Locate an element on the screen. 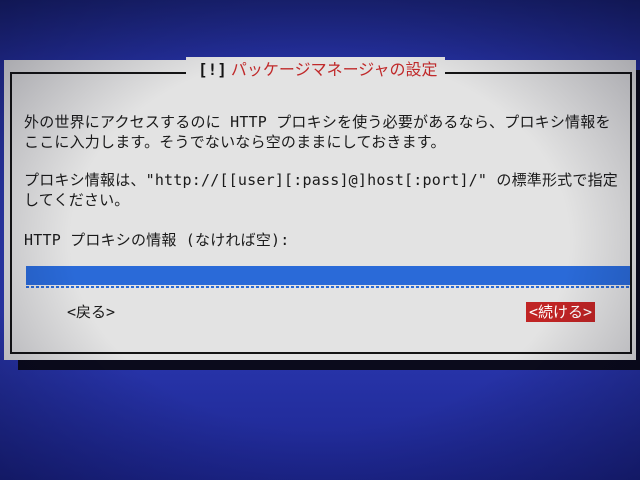 This screenshot has height=480, width=640. input-underline is located at coordinates (328, 287).